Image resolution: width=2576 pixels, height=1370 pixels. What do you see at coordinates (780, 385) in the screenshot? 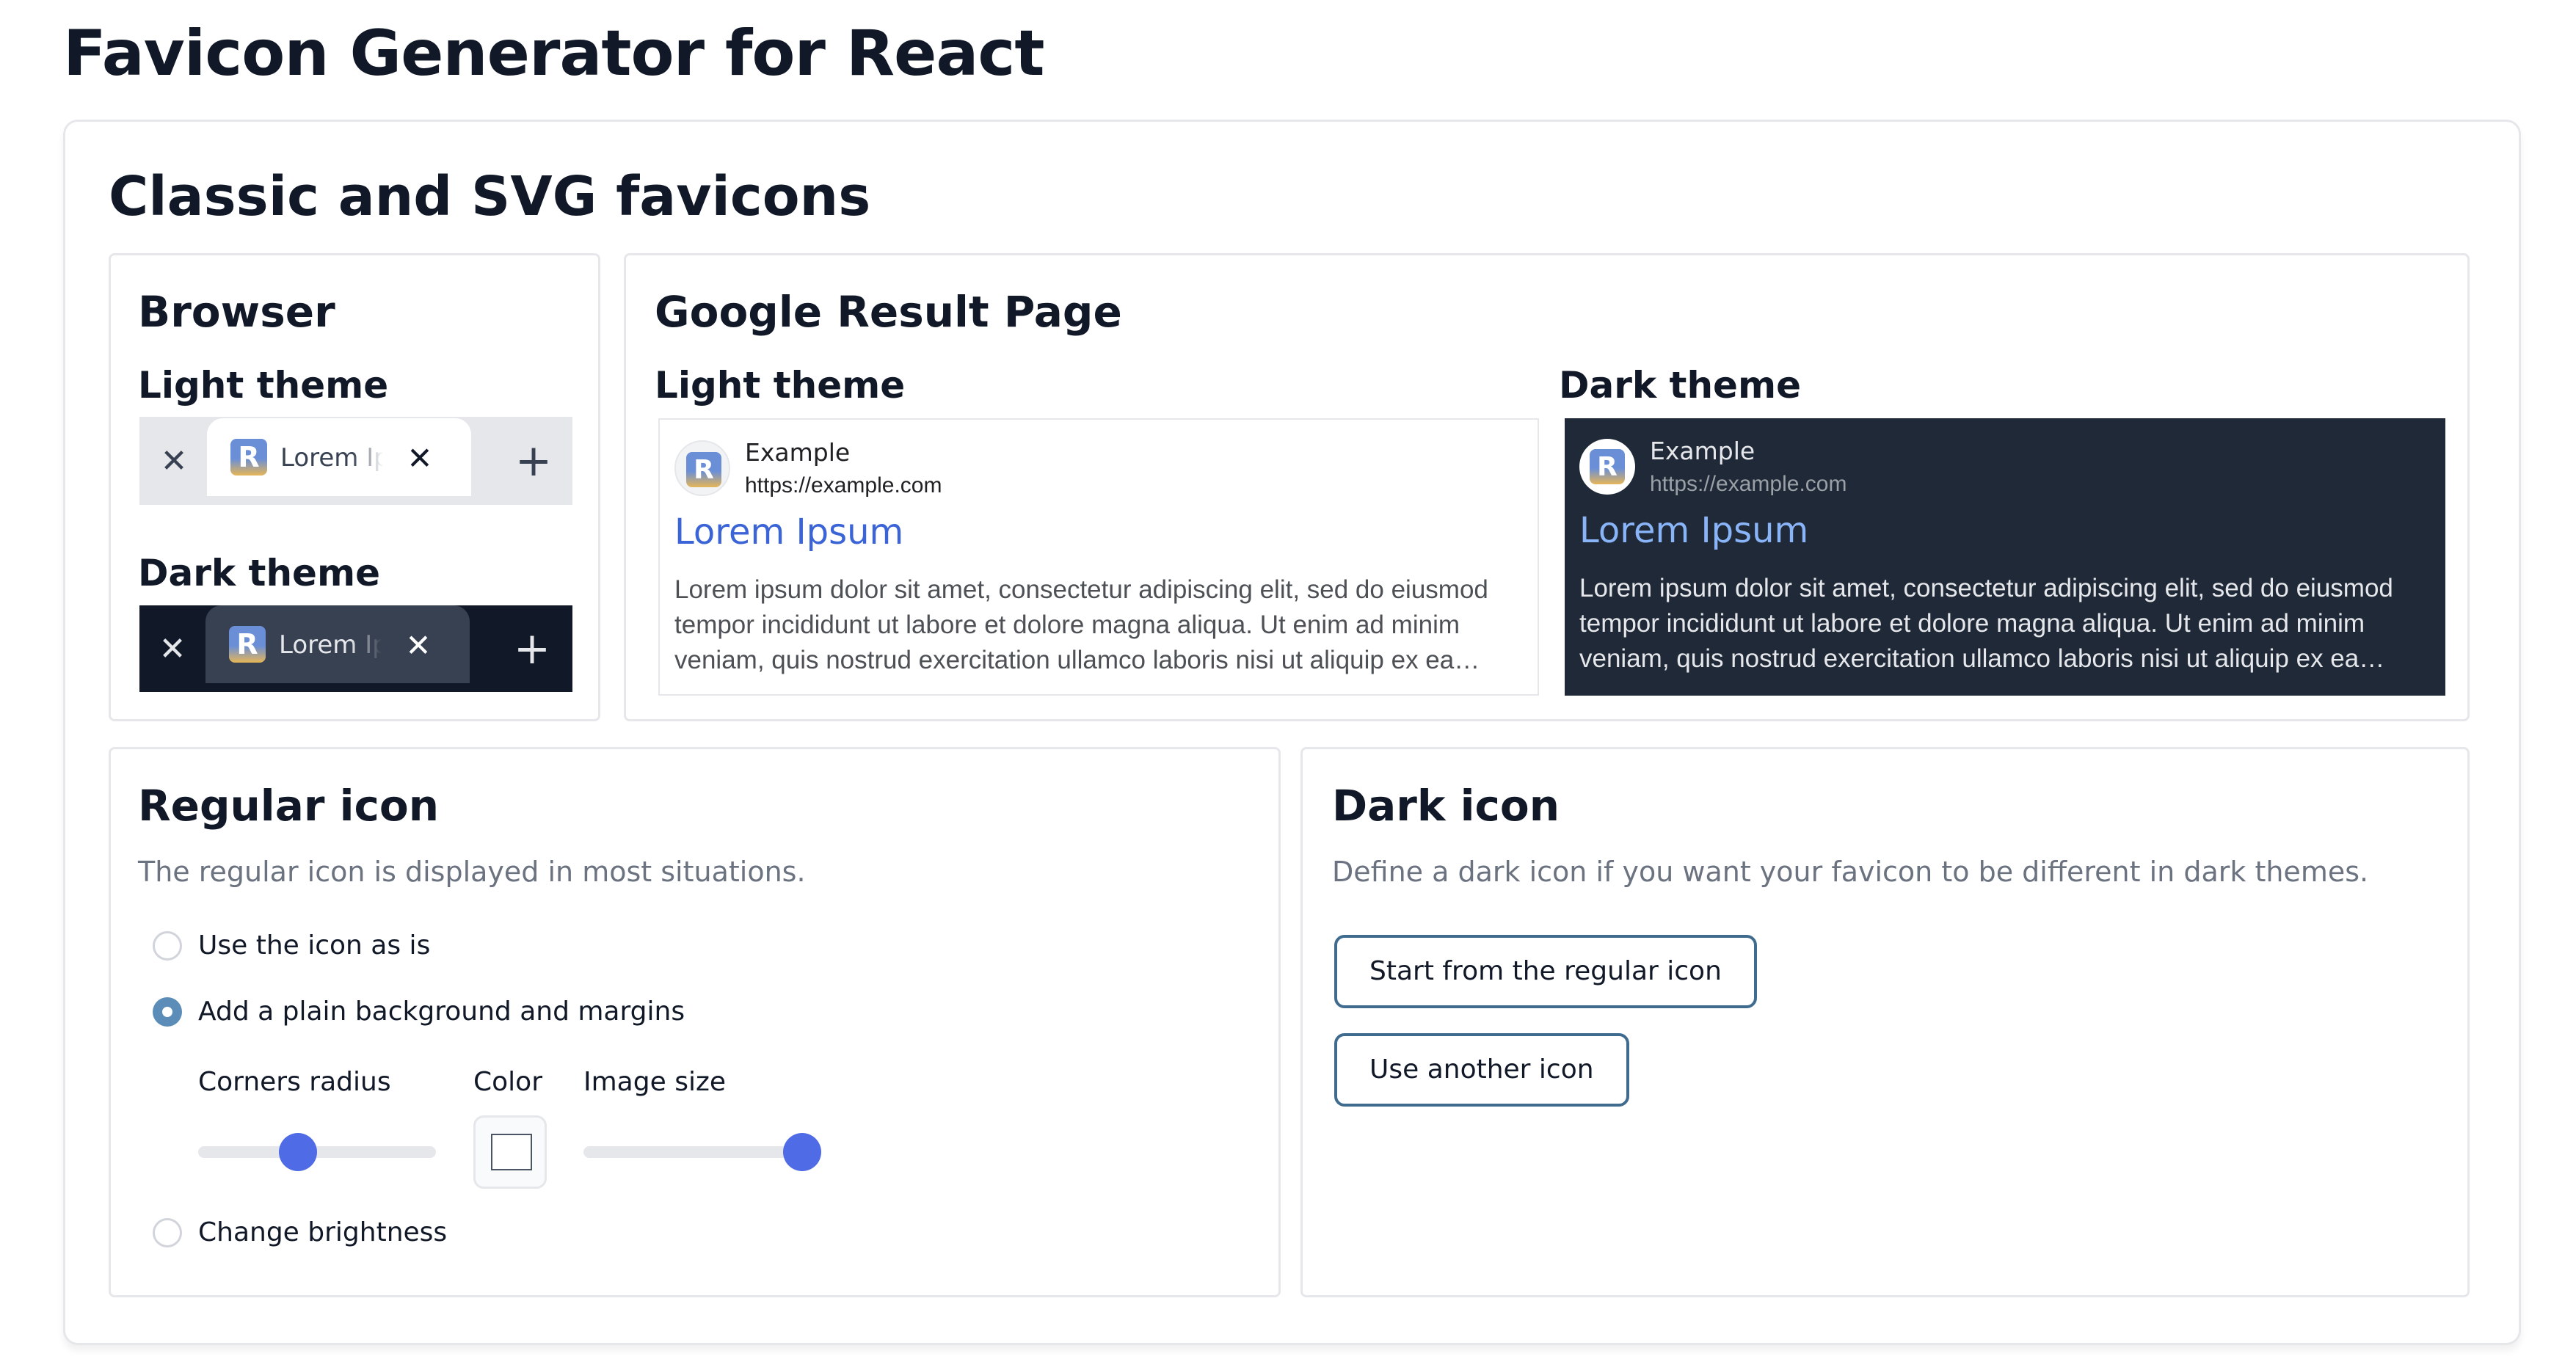
I see `google-light-theme-label: Light theme` at bounding box center [780, 385].